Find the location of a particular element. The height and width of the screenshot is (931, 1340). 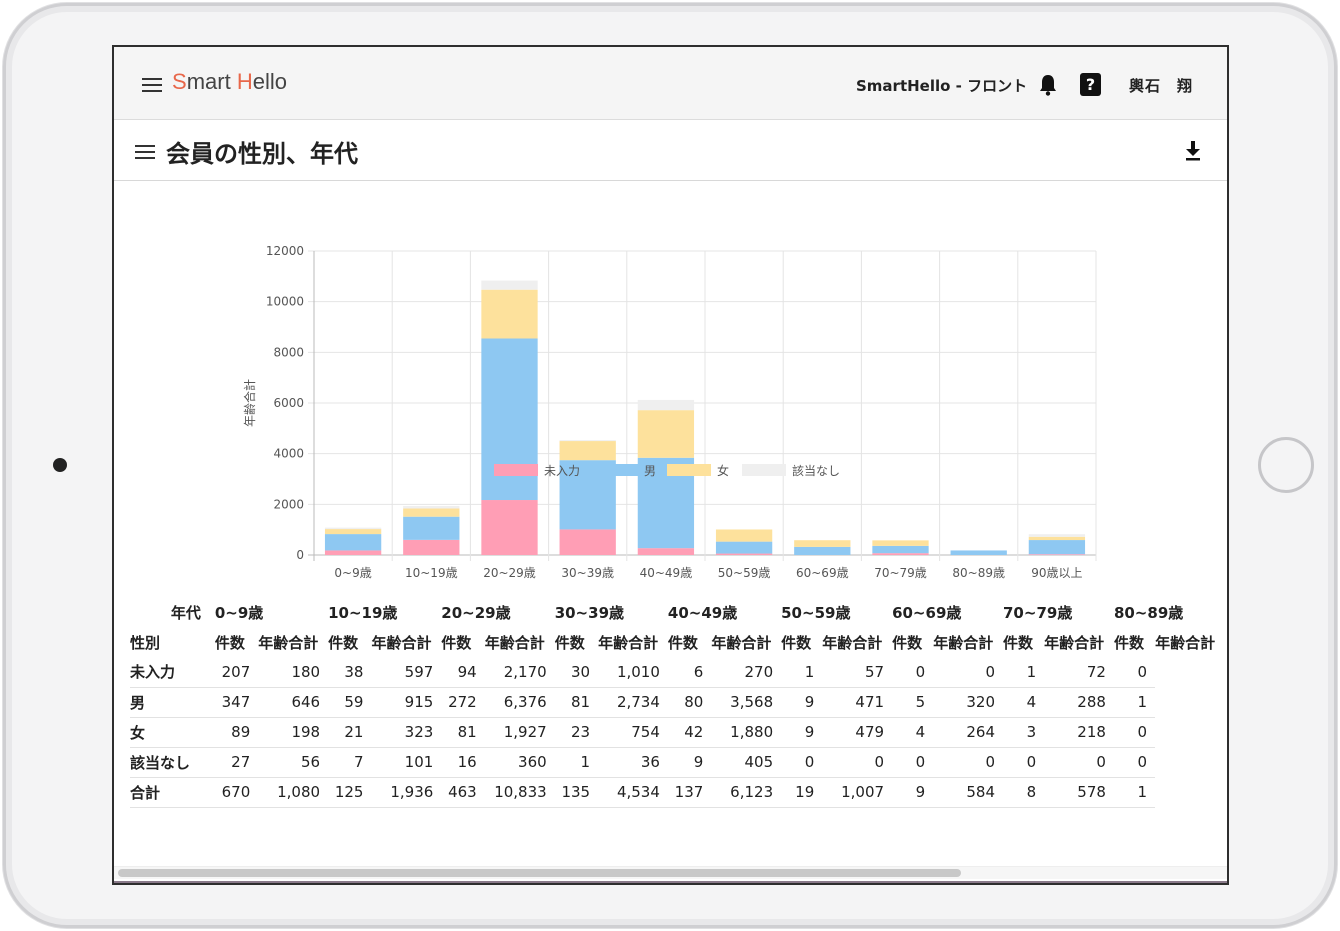

header-age-group: 80~89歳 is located at coordinates (1169, 612).